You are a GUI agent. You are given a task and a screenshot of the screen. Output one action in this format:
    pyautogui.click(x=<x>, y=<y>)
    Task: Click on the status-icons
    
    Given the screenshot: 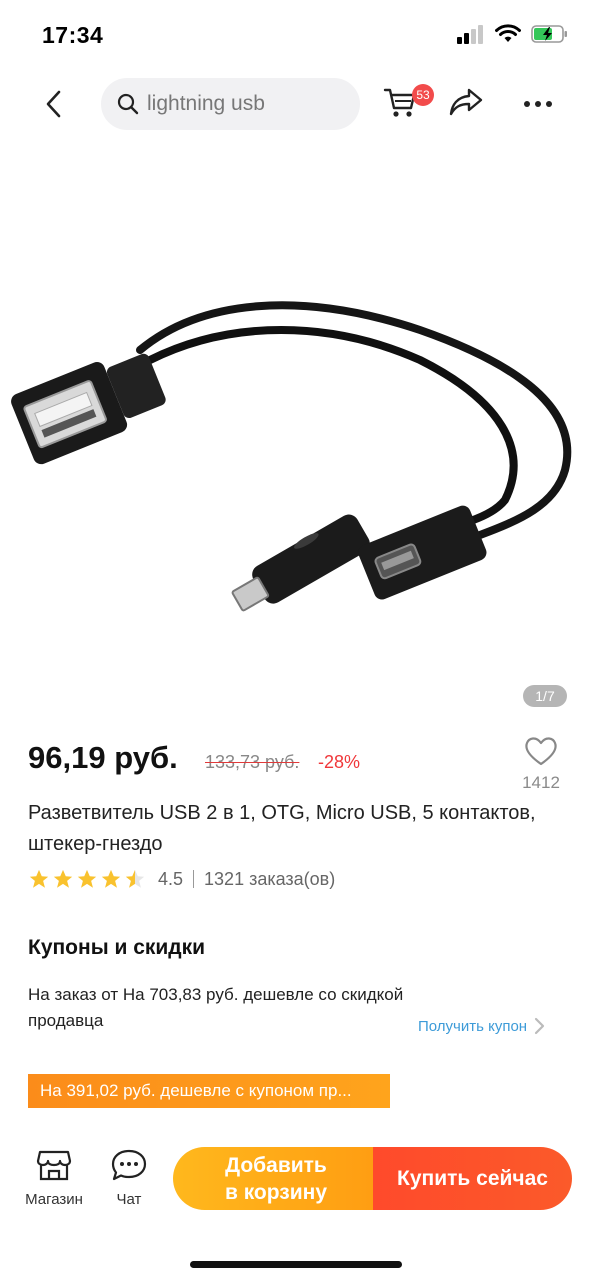 What is the action you would take?
    pyautogui.click(x=513, y=34)
    